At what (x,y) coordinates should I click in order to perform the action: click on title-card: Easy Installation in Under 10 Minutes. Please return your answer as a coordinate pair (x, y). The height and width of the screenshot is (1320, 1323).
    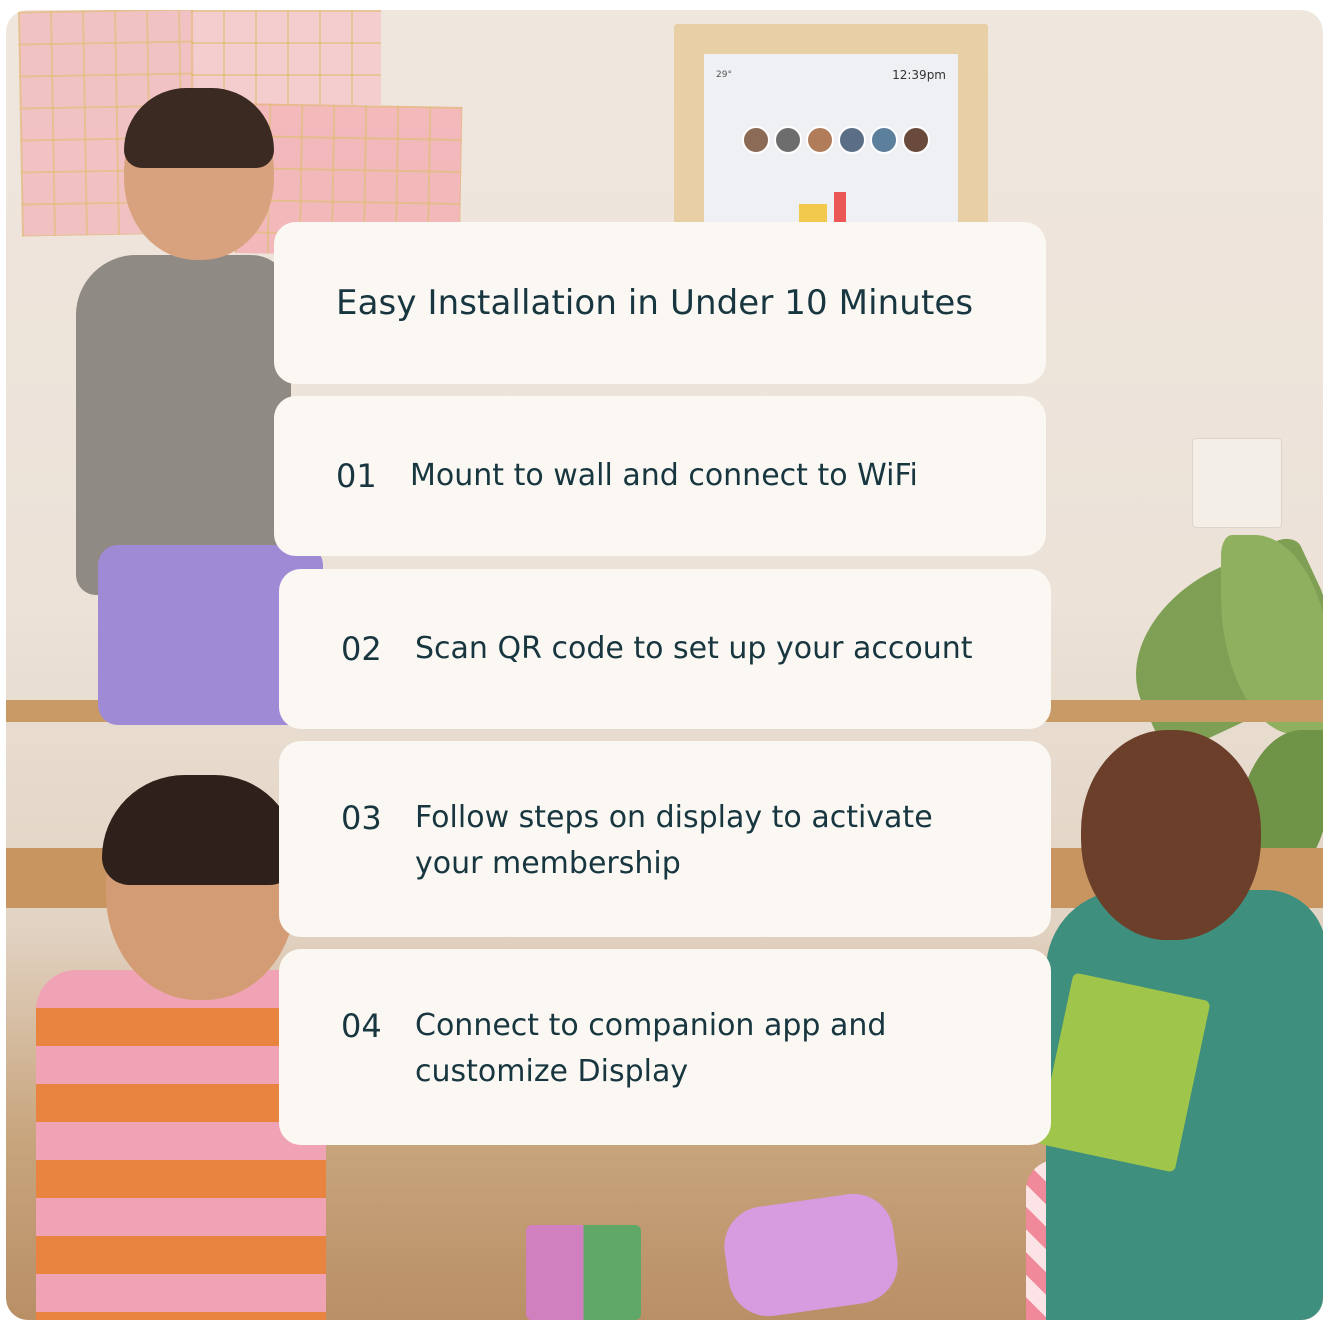
    Looking at the image, I should click on (660, 303).